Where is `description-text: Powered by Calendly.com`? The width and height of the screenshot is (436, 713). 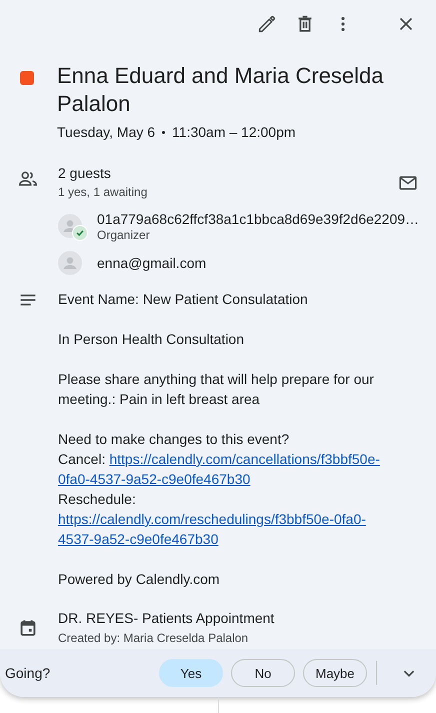
description-text: Powered by Calendly.com is located at coordinates (139, 579).